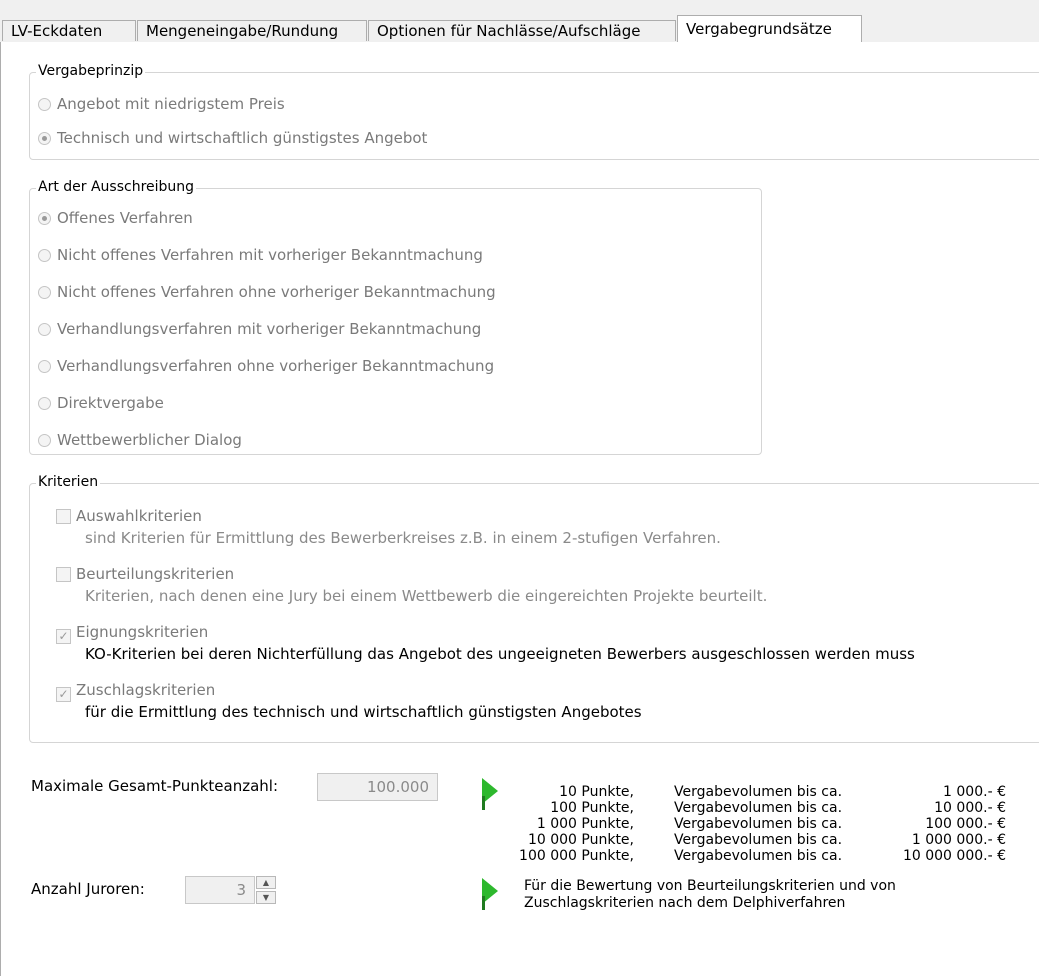  What do you see at coordinates (522, 30) in the screenshot?
I see `tab-optionen: Optionen für Nachlässe/Aufschläge` at bounding box center [522, 30].